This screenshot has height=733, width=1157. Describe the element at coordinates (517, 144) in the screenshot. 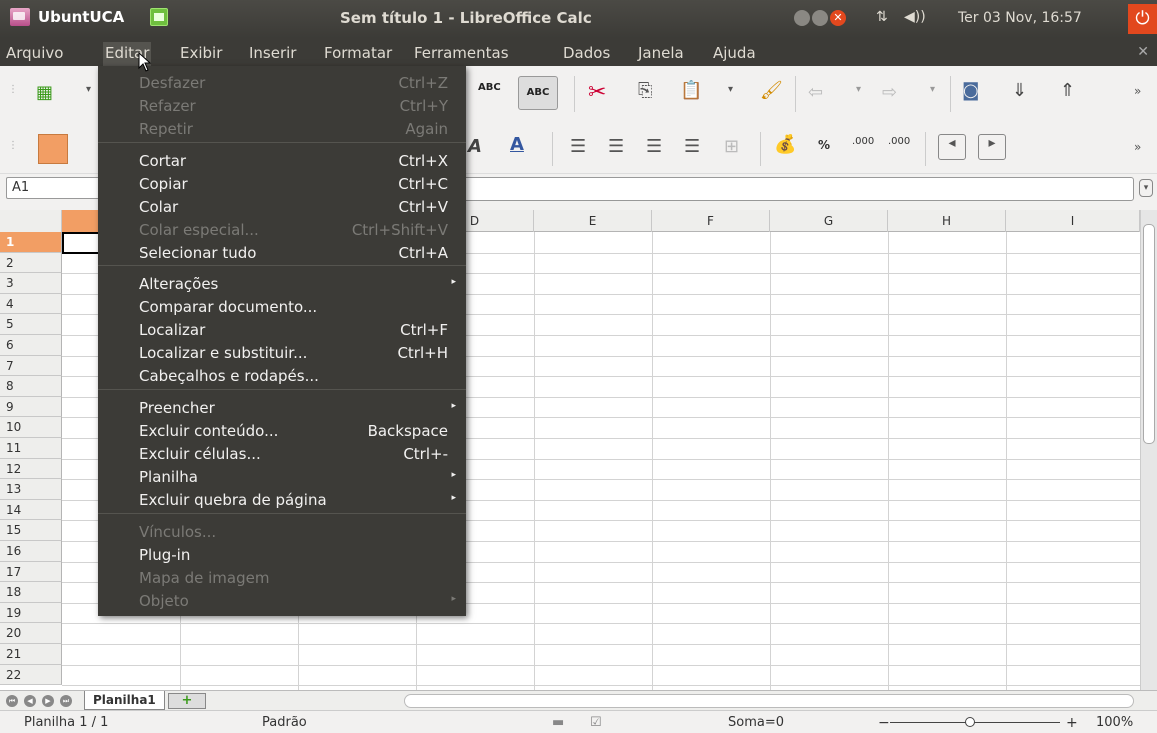

I see `font-underline-icon: A` at that location.